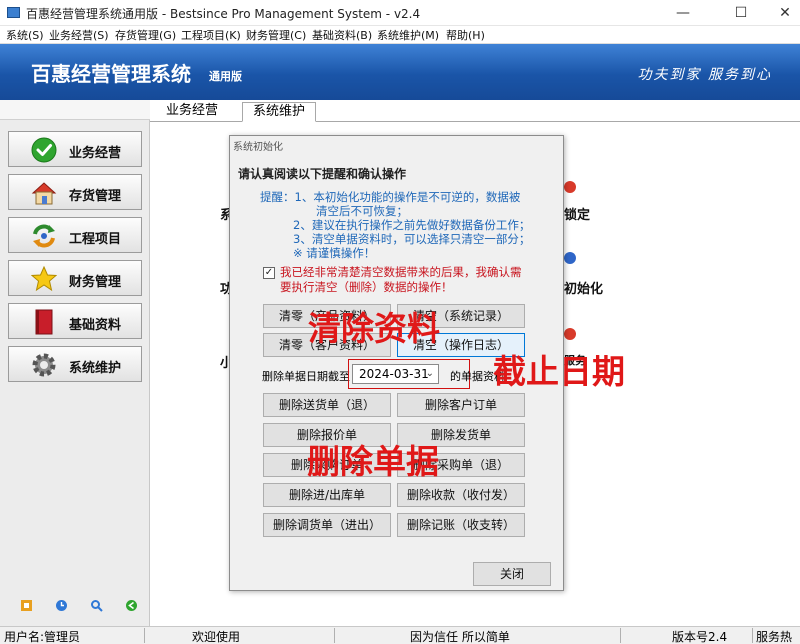 This screenshot has width=800, height=644. Describe the element at coordinates (79, 35) in the screenshot. I see `menu-business: 业务经营(S)` at that location.